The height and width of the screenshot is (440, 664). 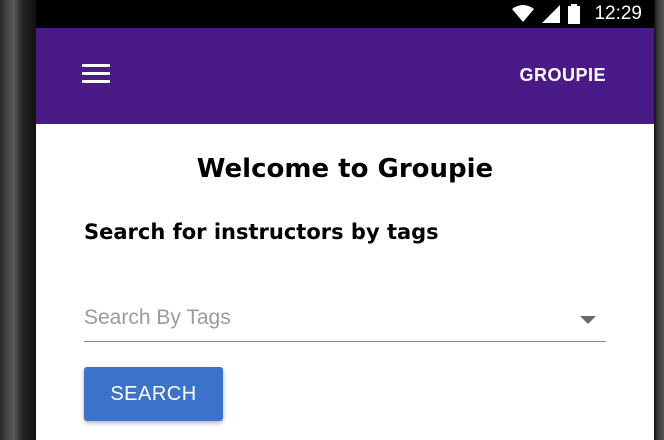 What do you see at coordinates (261, 232) in the screenshot?
I see `section-title: Search for instructors by tags` at bounding box center [261, 232].